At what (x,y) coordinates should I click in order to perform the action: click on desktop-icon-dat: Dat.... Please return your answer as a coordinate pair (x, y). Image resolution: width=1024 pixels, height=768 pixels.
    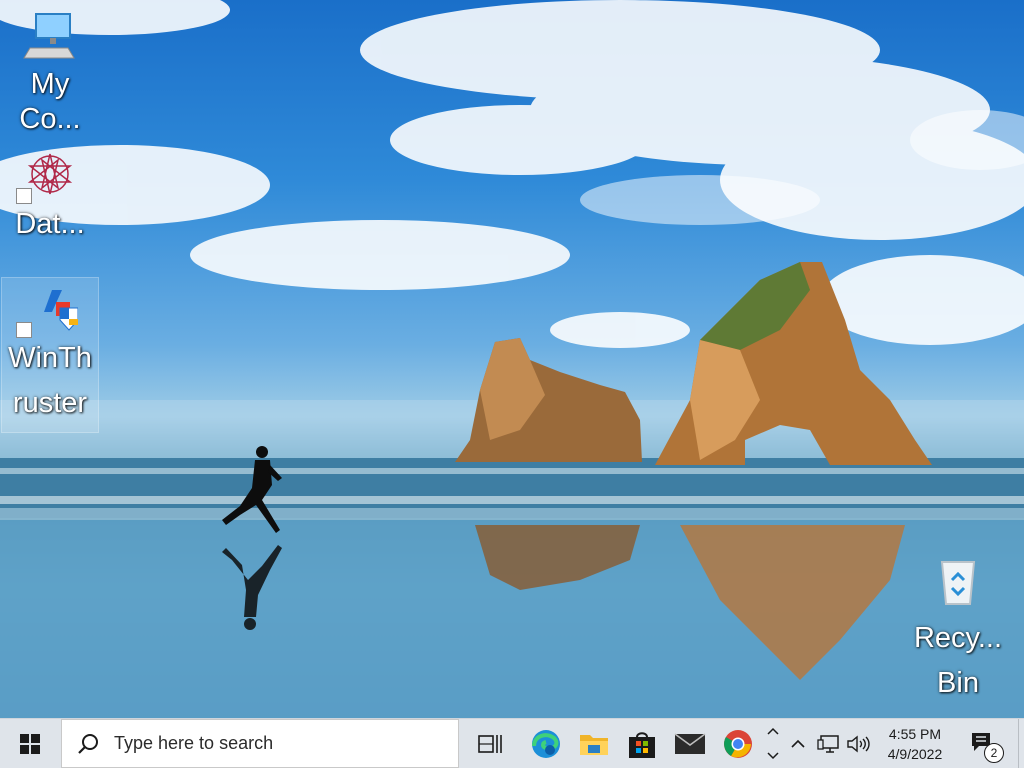
    Looking at the image, I should click on (50, 198).